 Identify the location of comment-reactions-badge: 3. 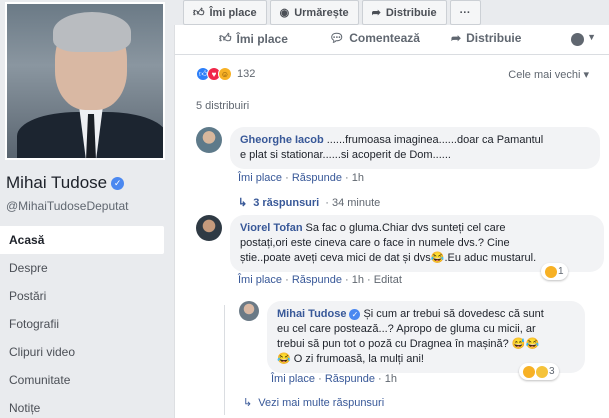
(539, 371).